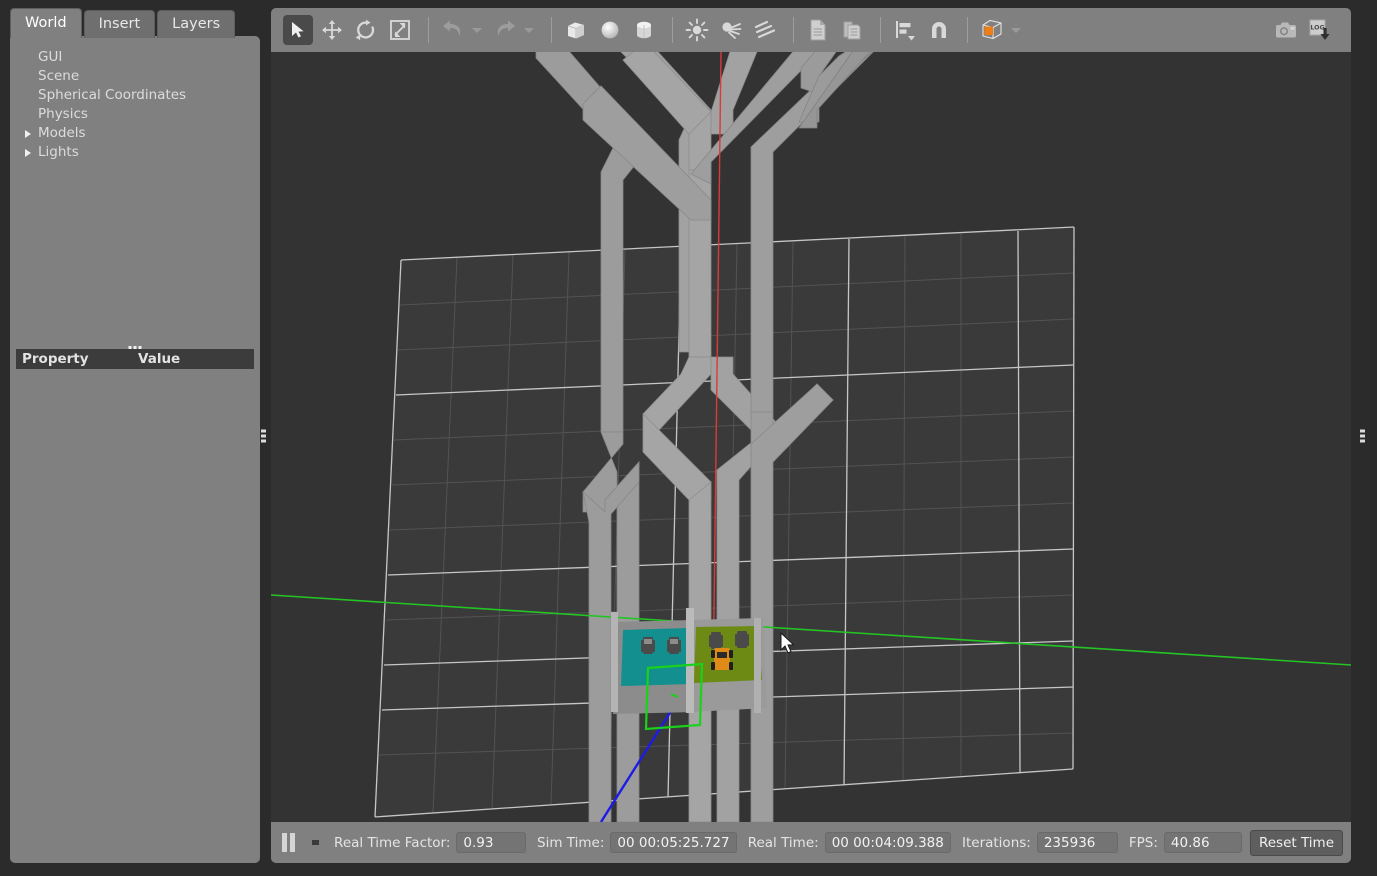 The image size is (1377, 876). Describe the element at coordinates (722, 659) in the screenshot. I see `orange-robot` at that location.